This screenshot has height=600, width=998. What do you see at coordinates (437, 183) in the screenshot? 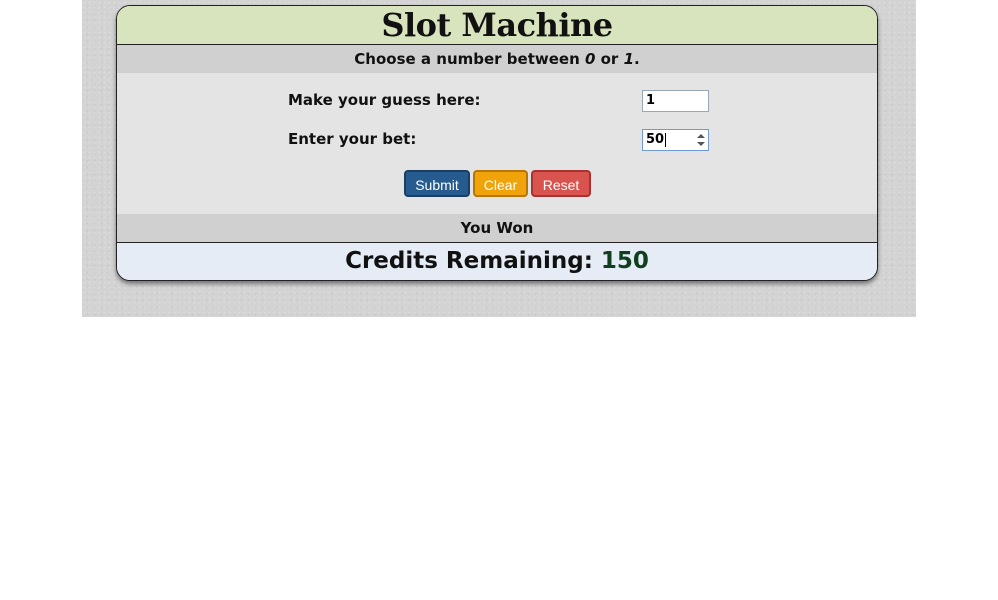
I see `submit-button: Submit` at bounding box center [437, 183].